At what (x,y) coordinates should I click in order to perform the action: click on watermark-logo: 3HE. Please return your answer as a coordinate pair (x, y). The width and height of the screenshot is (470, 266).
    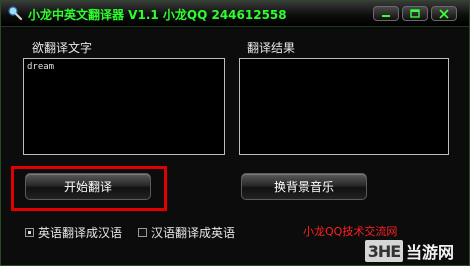
    Looking at the image, I should click on (384, 251).